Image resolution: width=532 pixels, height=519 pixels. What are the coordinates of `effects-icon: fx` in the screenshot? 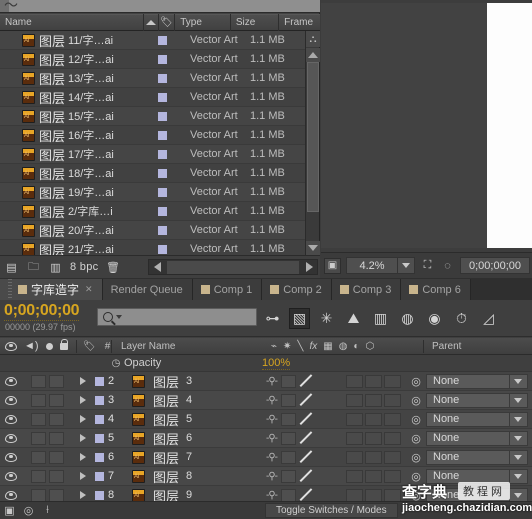 It's located at (313, 346).